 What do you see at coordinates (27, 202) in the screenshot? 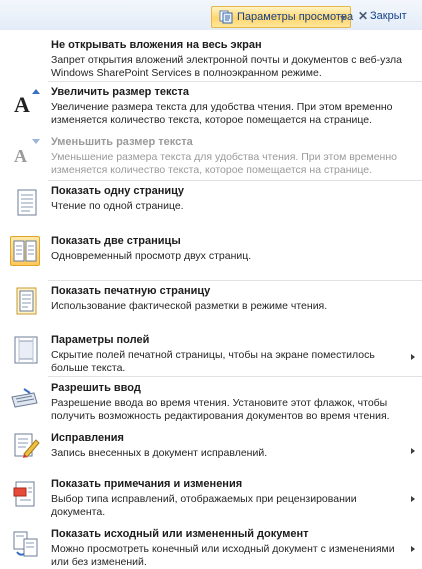
I see `one-page-icon` at bounding box center [27, 202].